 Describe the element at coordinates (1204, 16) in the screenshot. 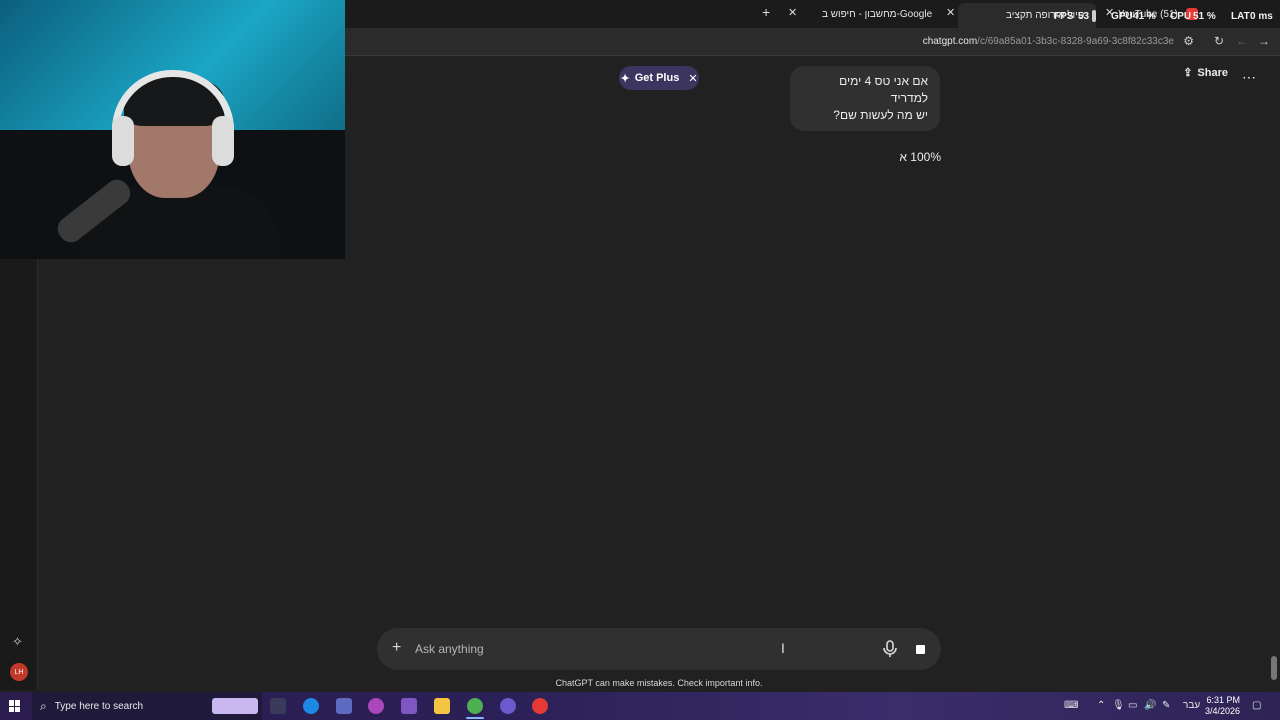

I see `cpu-value: 51 %` at that location.